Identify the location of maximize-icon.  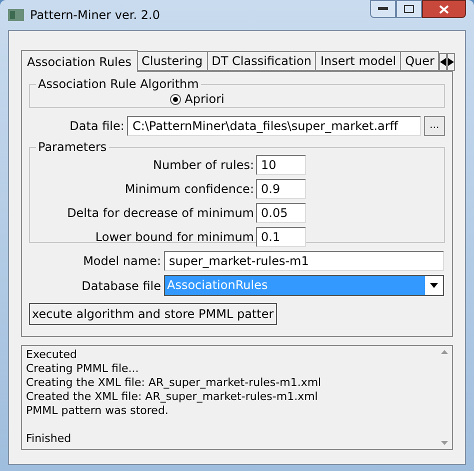
(409, 9).